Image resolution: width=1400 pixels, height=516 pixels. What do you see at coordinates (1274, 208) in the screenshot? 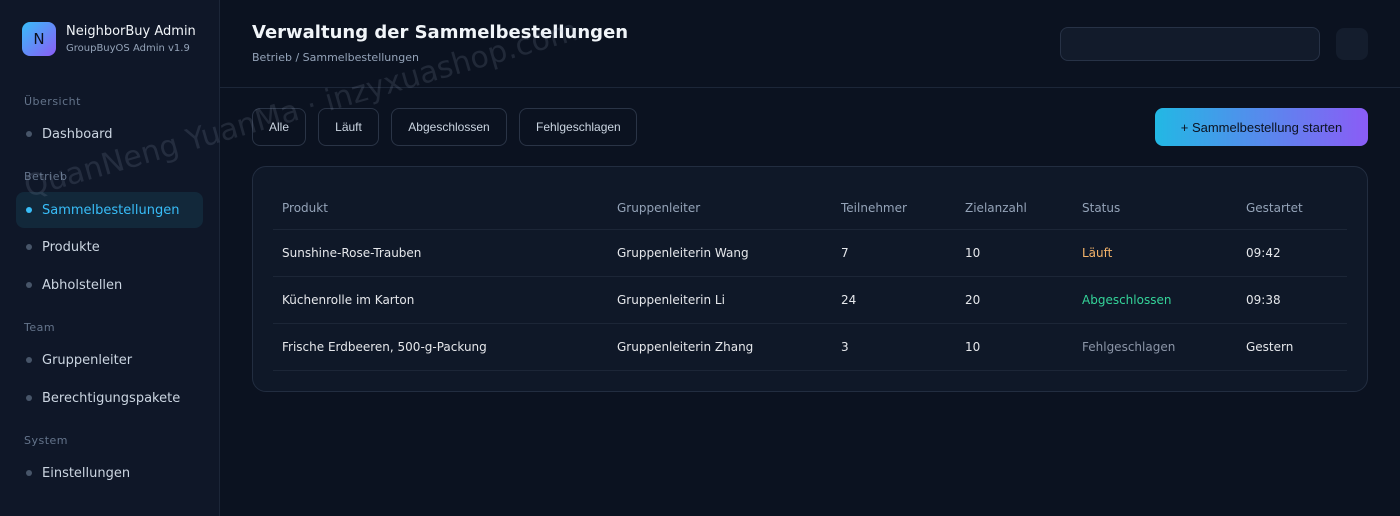
I see `column-header: Gestartet` at bounding box center [1274, 208].